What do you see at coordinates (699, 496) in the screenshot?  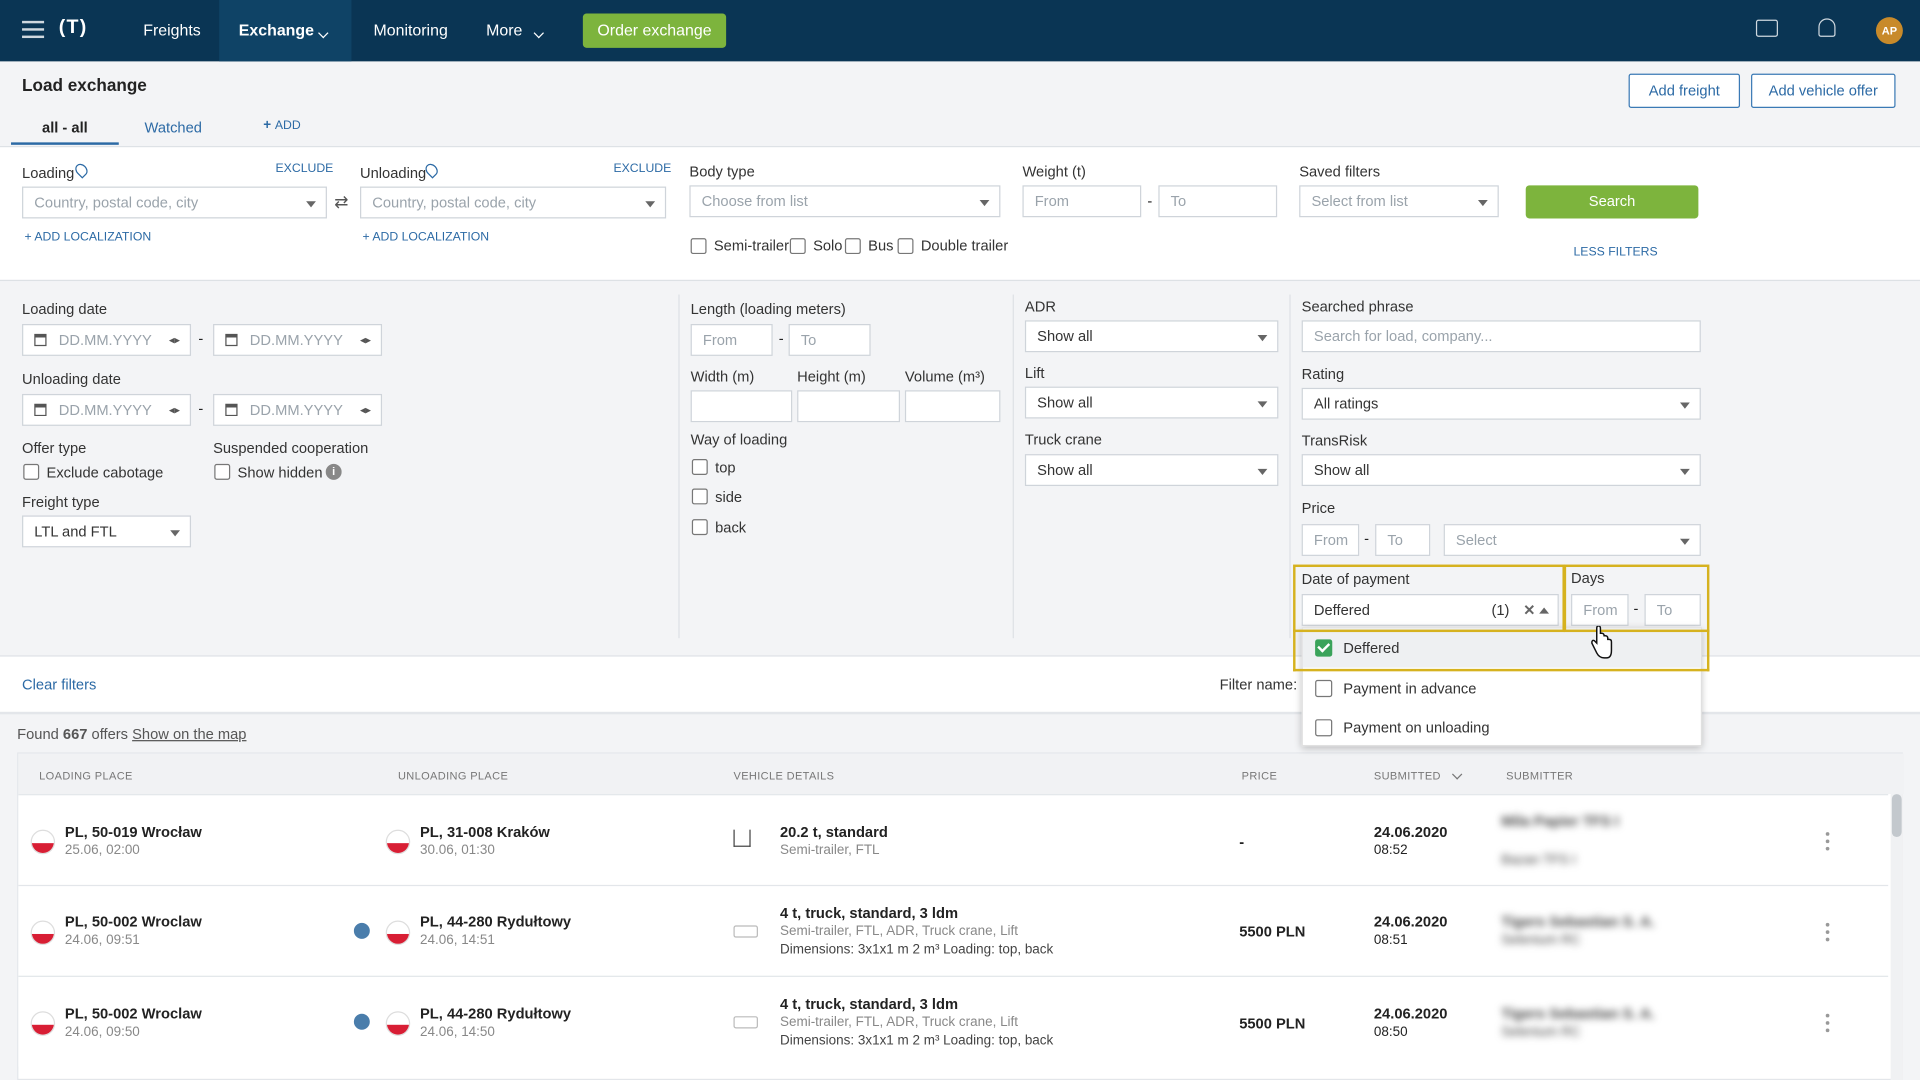 I see `way-side-checkbox` at bounding box center [699, 496].